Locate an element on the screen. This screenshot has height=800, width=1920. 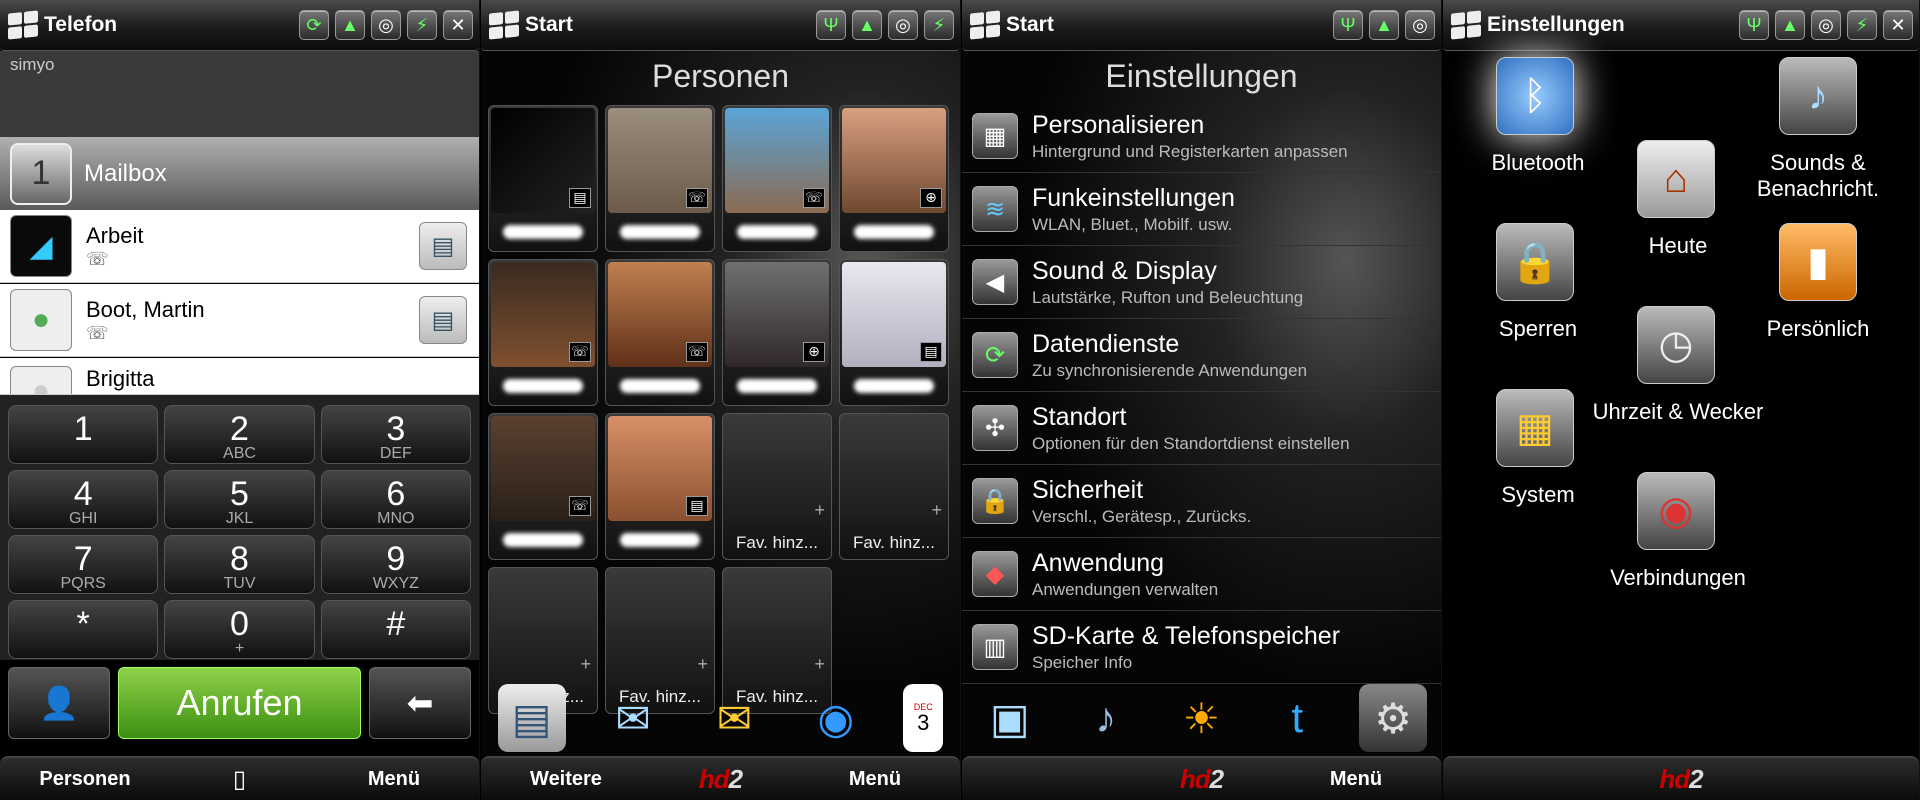
sounds-icon: ♪ is located at coordinates (1818, 96).